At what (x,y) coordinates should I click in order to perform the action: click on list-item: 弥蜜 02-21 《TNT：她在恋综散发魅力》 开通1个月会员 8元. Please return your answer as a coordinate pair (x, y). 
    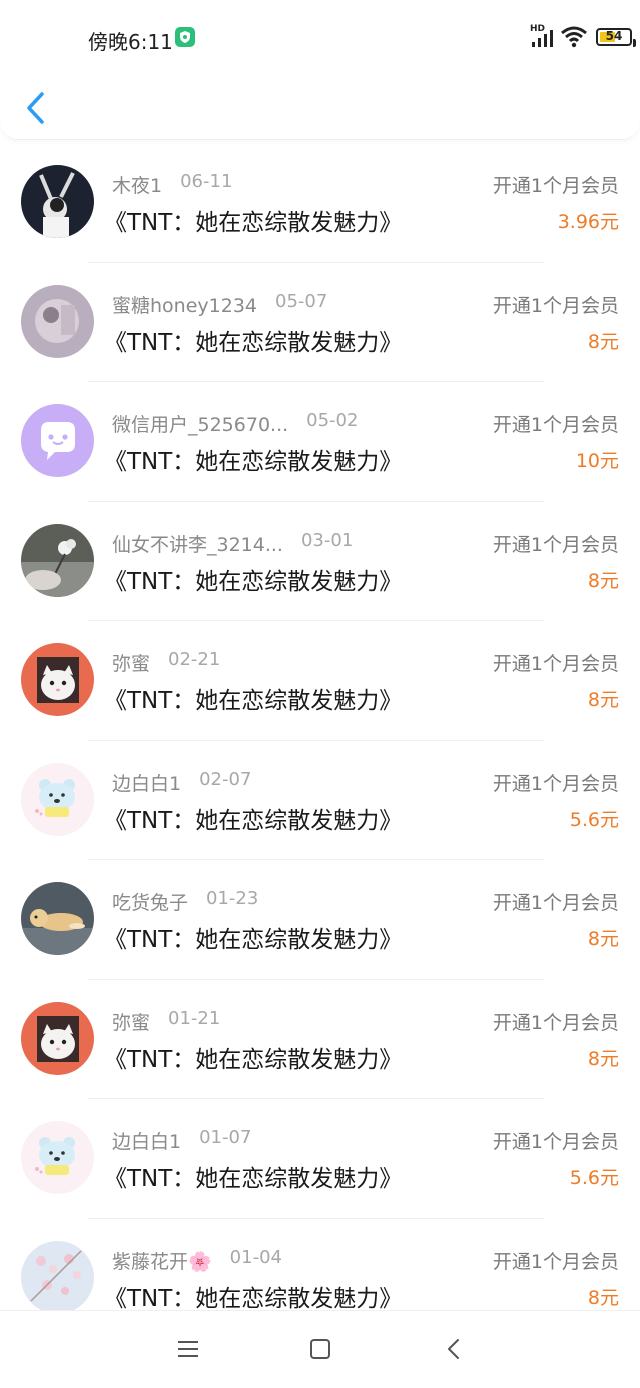
    Looking at the image, I should click on (320, 681).